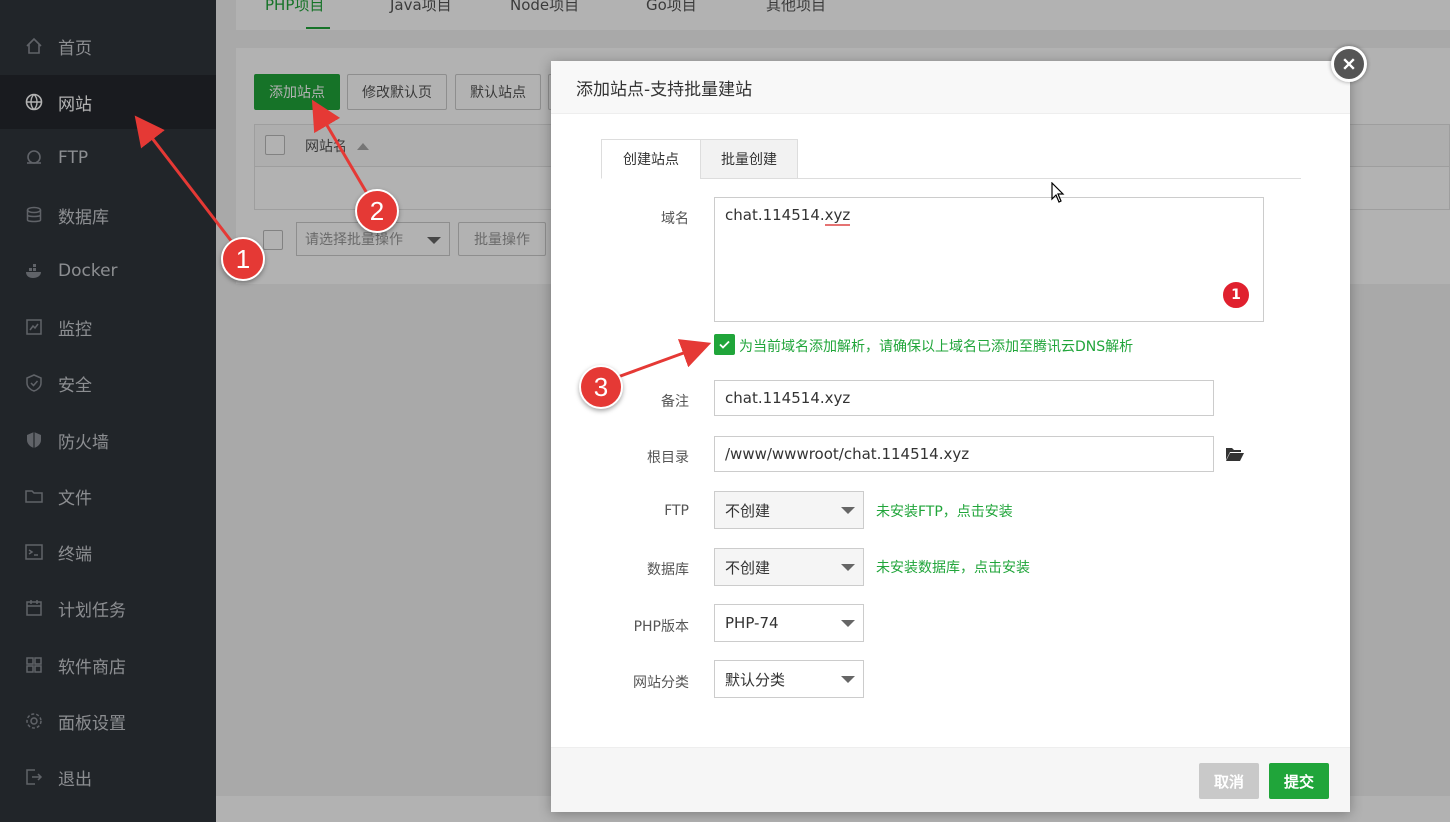 This screenshot has height=822, width=1450. What do you see at coordinates (936, 346) in the screenshot?
I see `dns-checkbox-label: 为当前域名添加解析，请确保以上域名已添加至腾讯云DNS解析` at bounding box center [936, 346].